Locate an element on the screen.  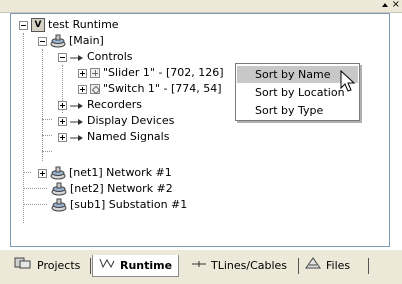
files-icon is located at coordinates (313, 266).